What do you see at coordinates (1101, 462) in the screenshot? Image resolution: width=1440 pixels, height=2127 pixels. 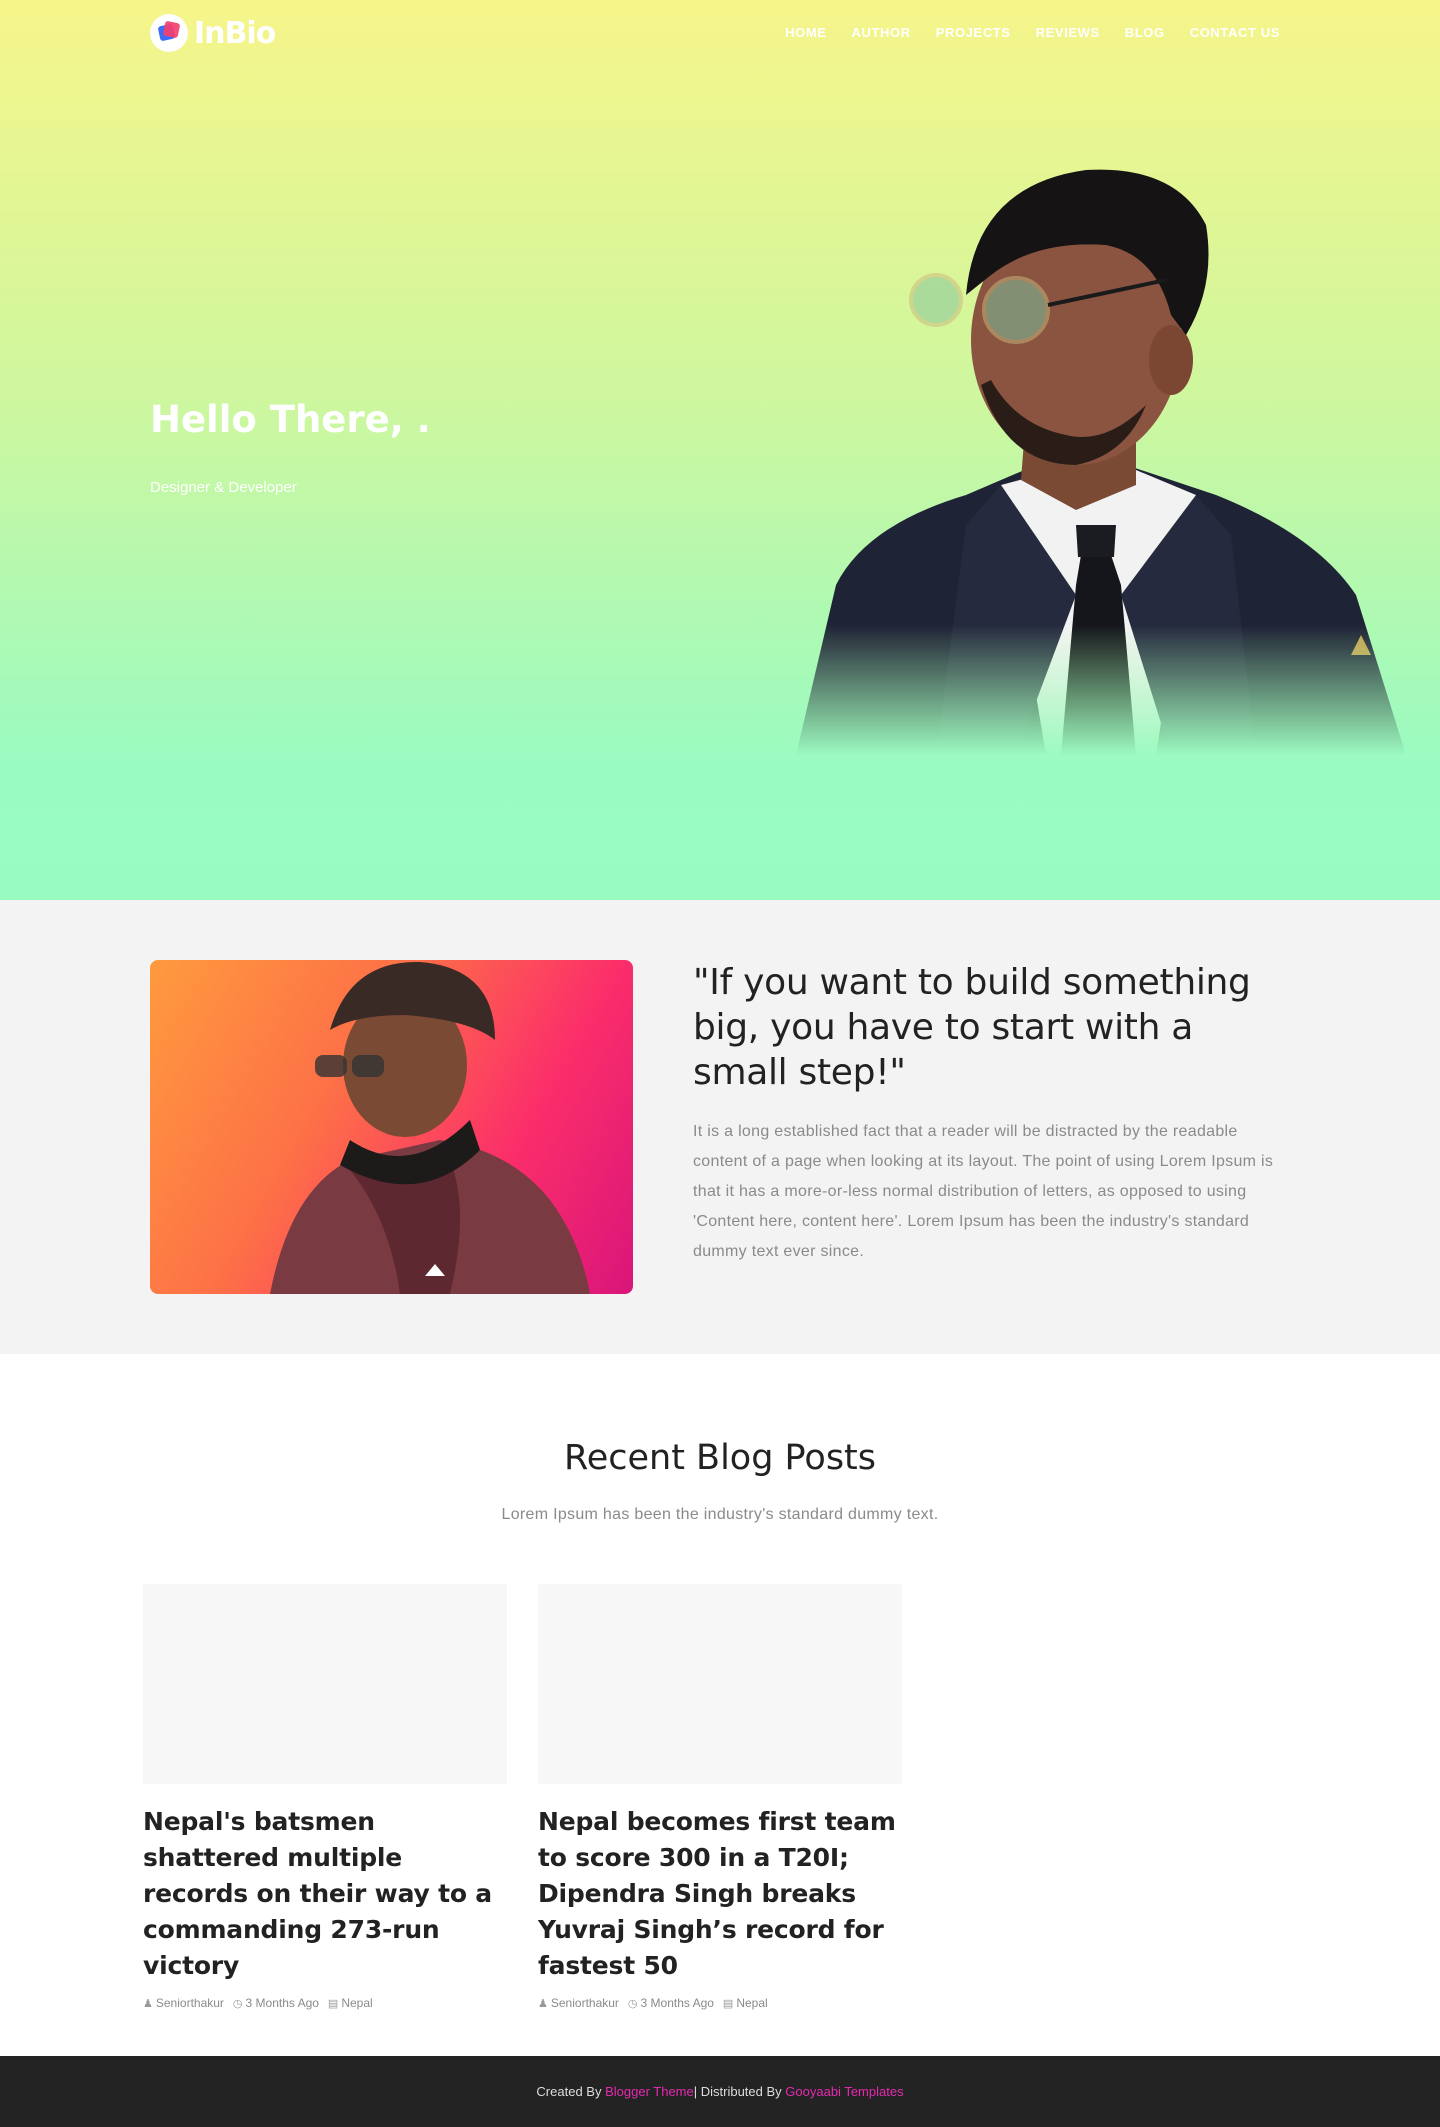 I see `hero-portrait-image` at bounding box center [1101, 462].